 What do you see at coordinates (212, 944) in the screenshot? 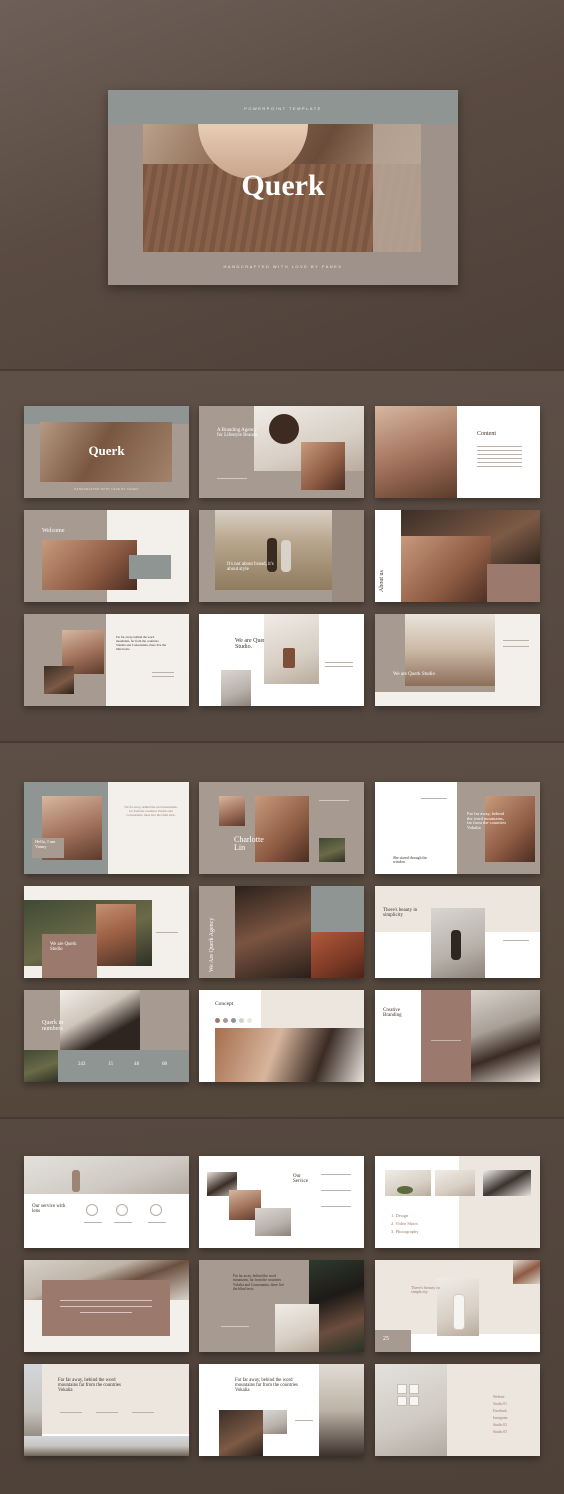
I see `slide-heading: We Are Querk Agency` at bounding box center [212, 944].